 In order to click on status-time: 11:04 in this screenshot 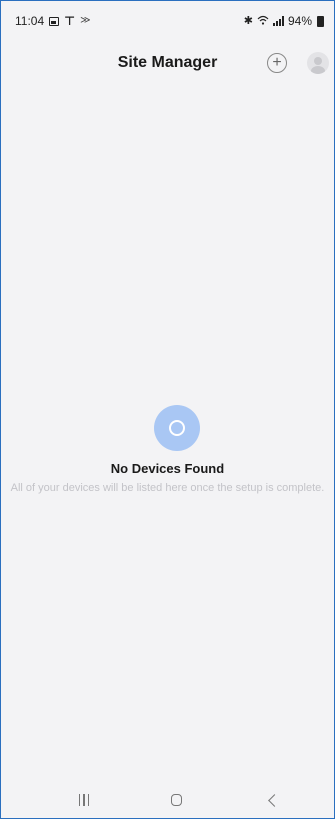, I will do `click(30, 21)`.